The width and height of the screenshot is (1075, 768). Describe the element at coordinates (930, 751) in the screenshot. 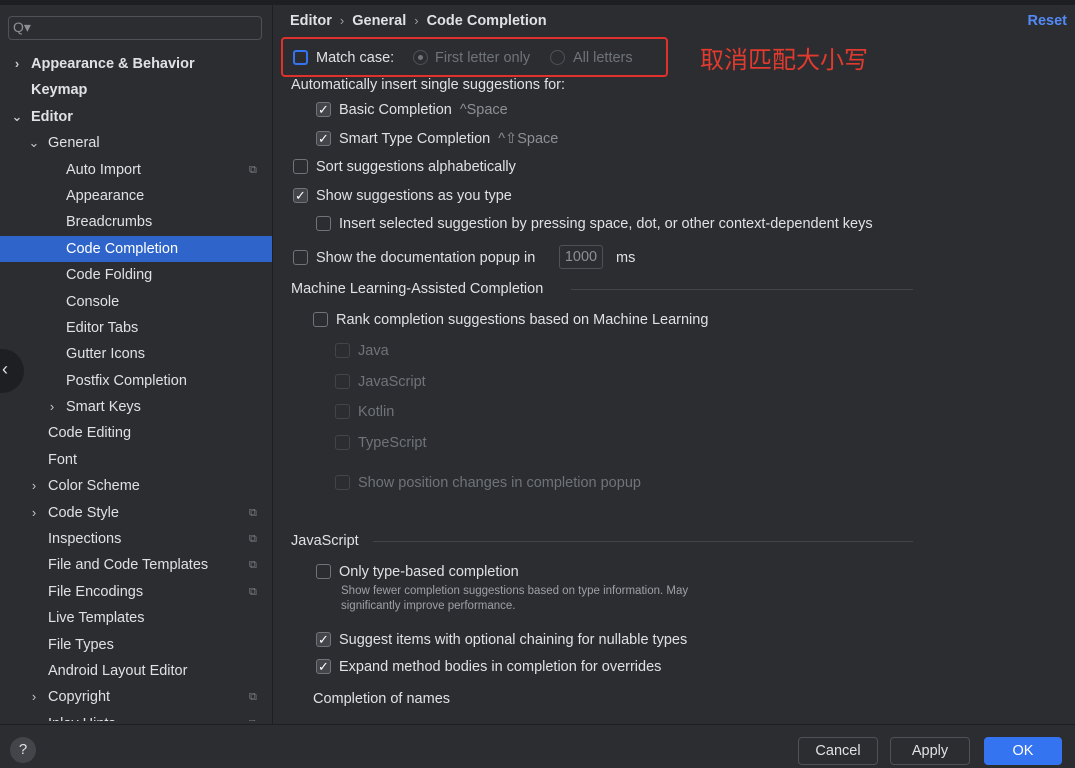

I see `apply-button: Apply` at that location.